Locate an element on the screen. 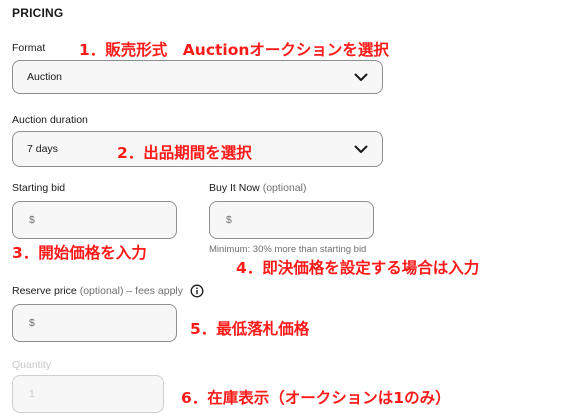 The image size is (566, 418). auction-duration-label: Auction duration is located at coordinates (50, 120).